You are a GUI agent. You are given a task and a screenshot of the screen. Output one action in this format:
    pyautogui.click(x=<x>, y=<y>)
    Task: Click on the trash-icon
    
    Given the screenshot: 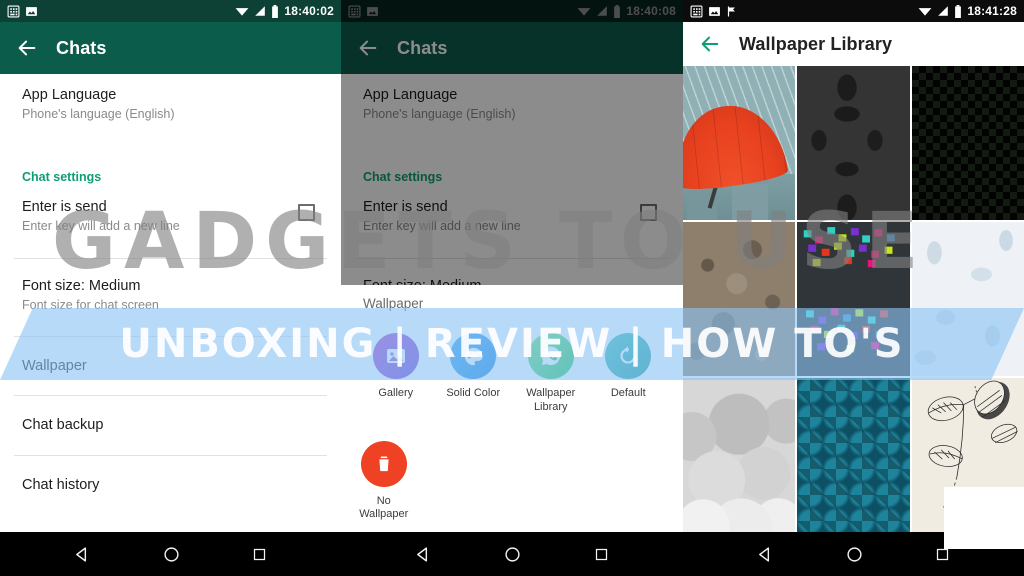 What is the action you would take?
    pyautogui.click(x=383, y=463)
    